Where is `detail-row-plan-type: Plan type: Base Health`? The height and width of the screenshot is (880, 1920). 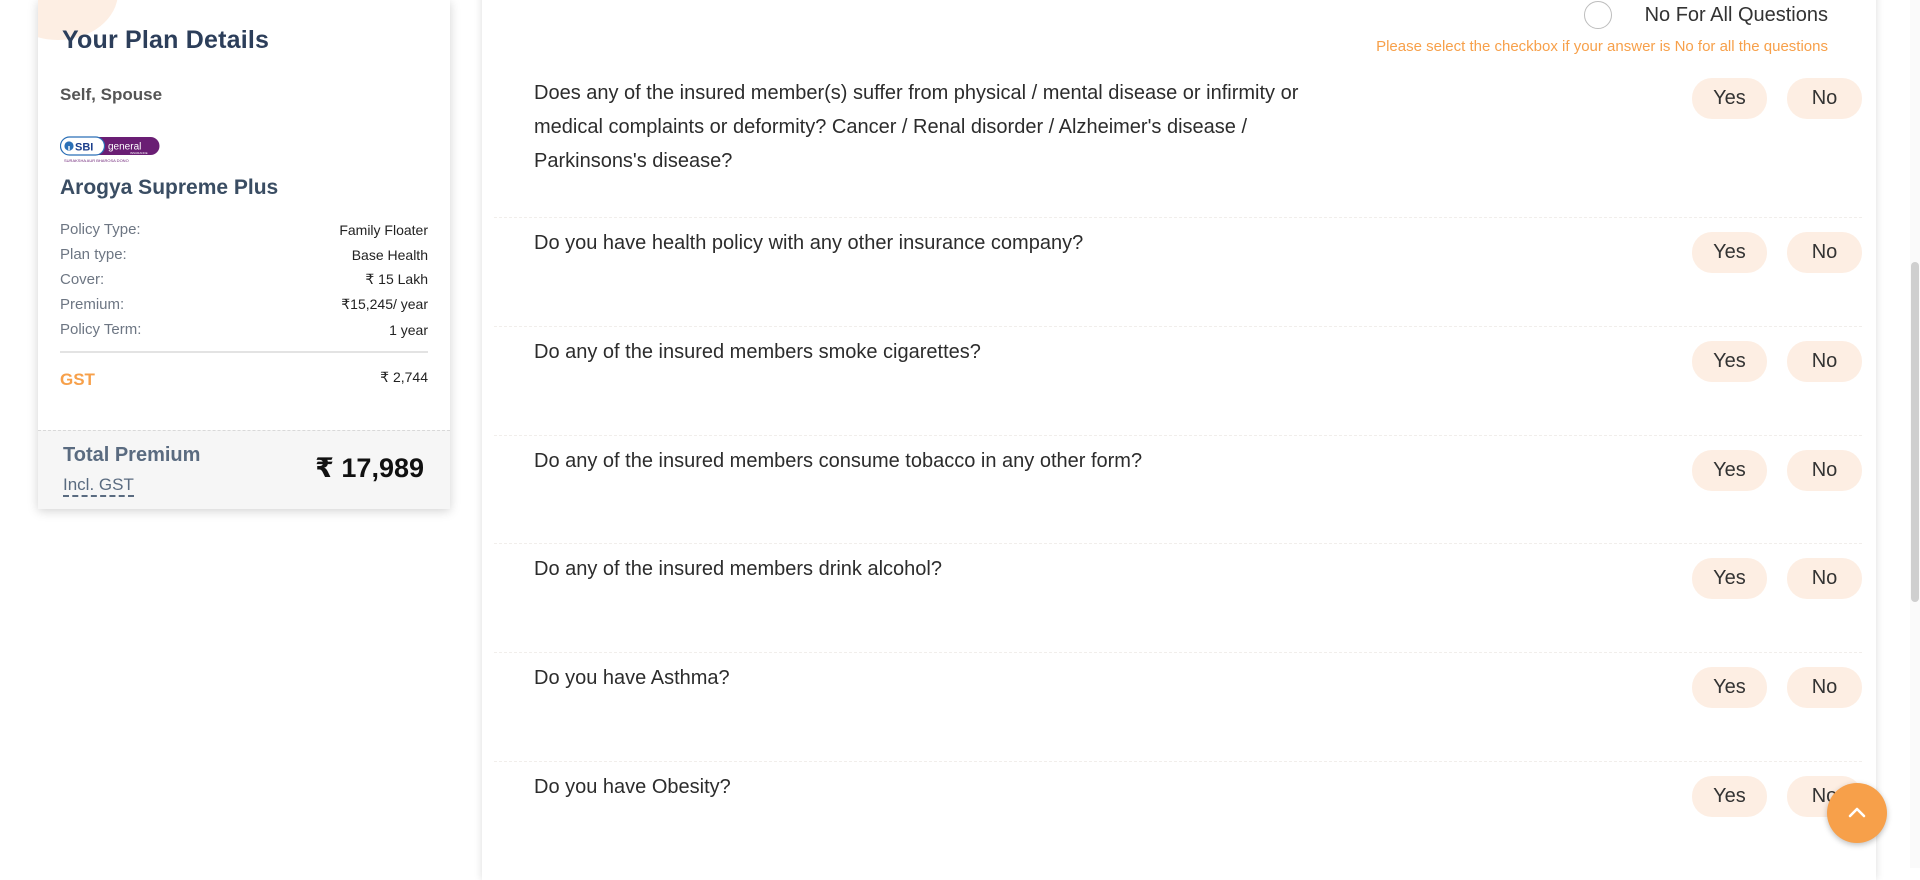
detail-row-plan-type: Plan type: Base Health is located at coordinates (244, 254).